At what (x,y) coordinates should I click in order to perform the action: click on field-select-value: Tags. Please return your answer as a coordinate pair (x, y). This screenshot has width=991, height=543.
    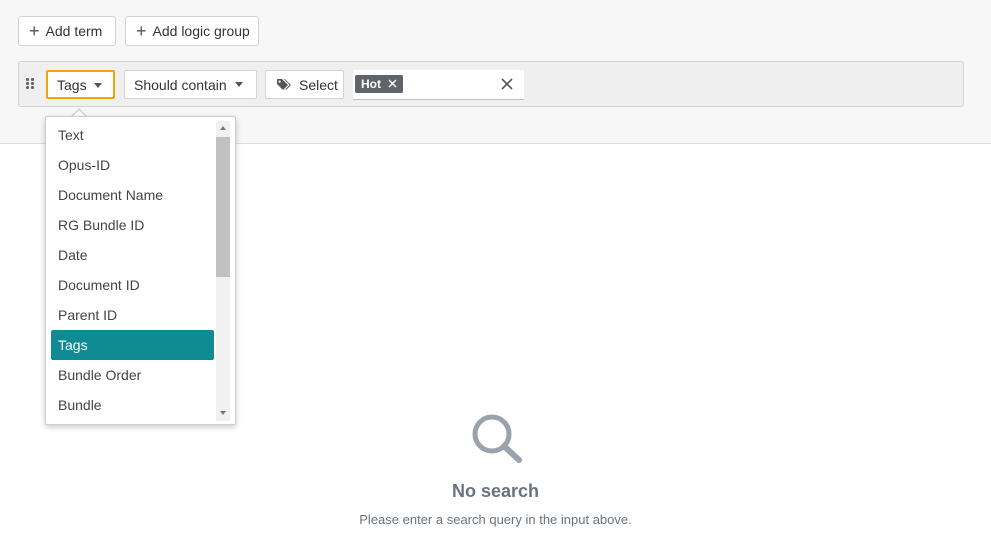
    Looking at the image, I should click on (72, 84).